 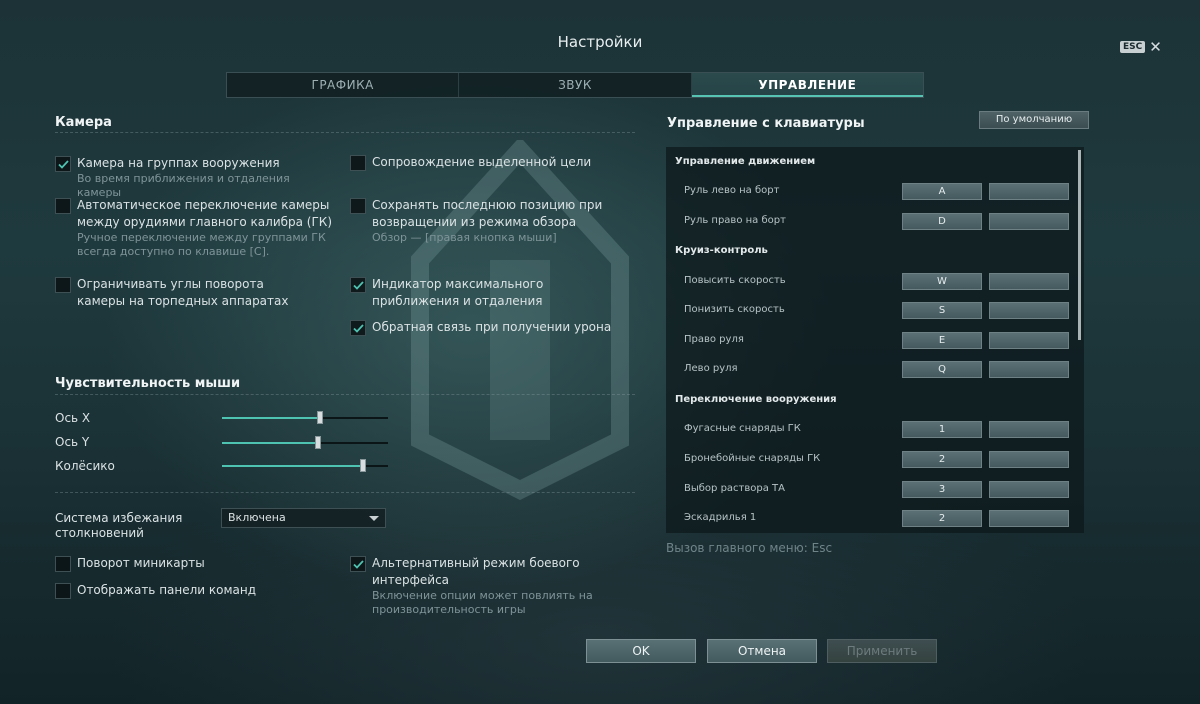 I want to click on scrollbar, so click(x=1079, y=245).